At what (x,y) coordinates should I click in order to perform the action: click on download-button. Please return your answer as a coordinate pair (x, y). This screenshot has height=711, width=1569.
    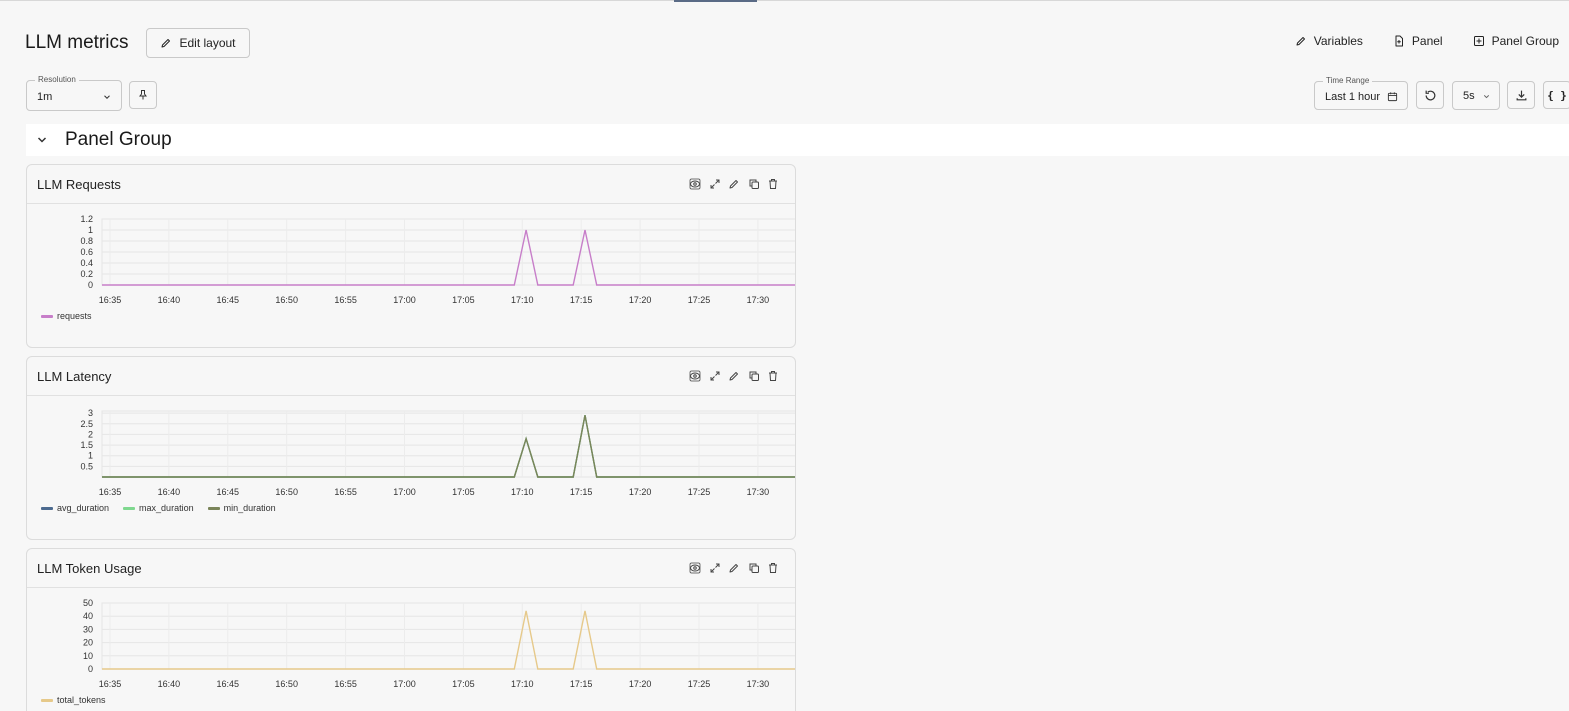
    Looking at the image, I should click on (1521, 95).